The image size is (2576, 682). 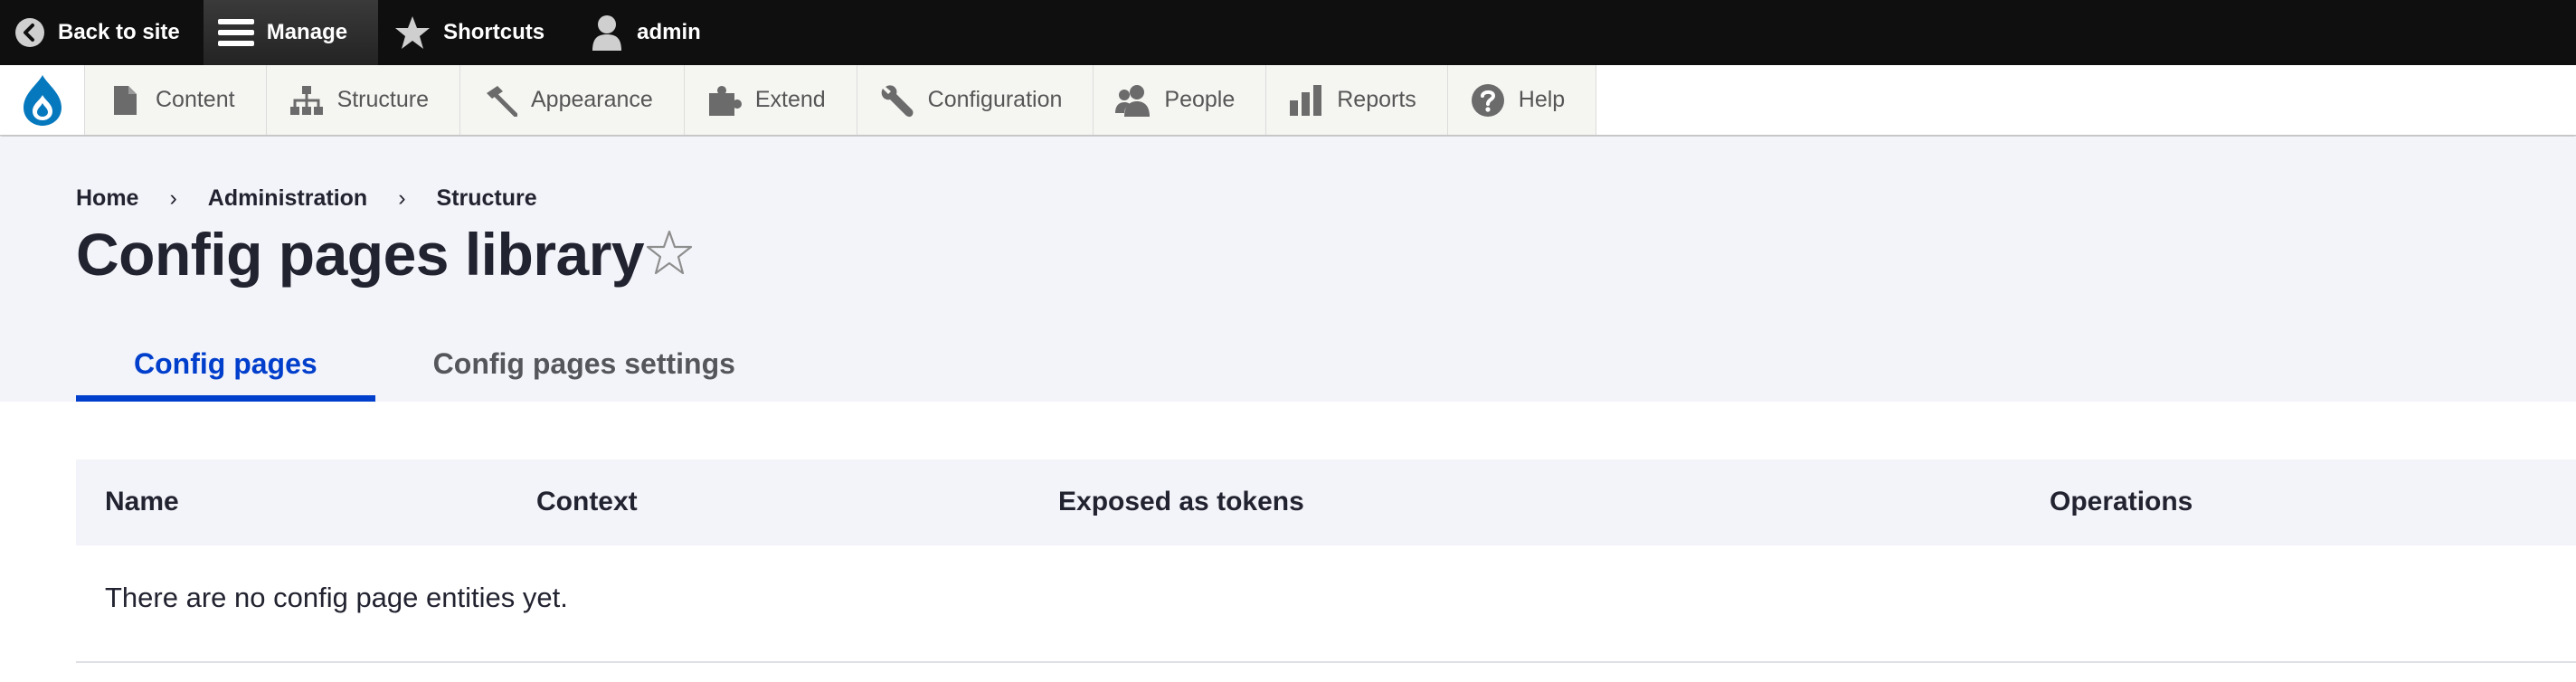 What do you see at coordinates (487, 198) in the screenshot?
I see `breadcrumb-structure-link: Structure` at bounding box center [487, 198].